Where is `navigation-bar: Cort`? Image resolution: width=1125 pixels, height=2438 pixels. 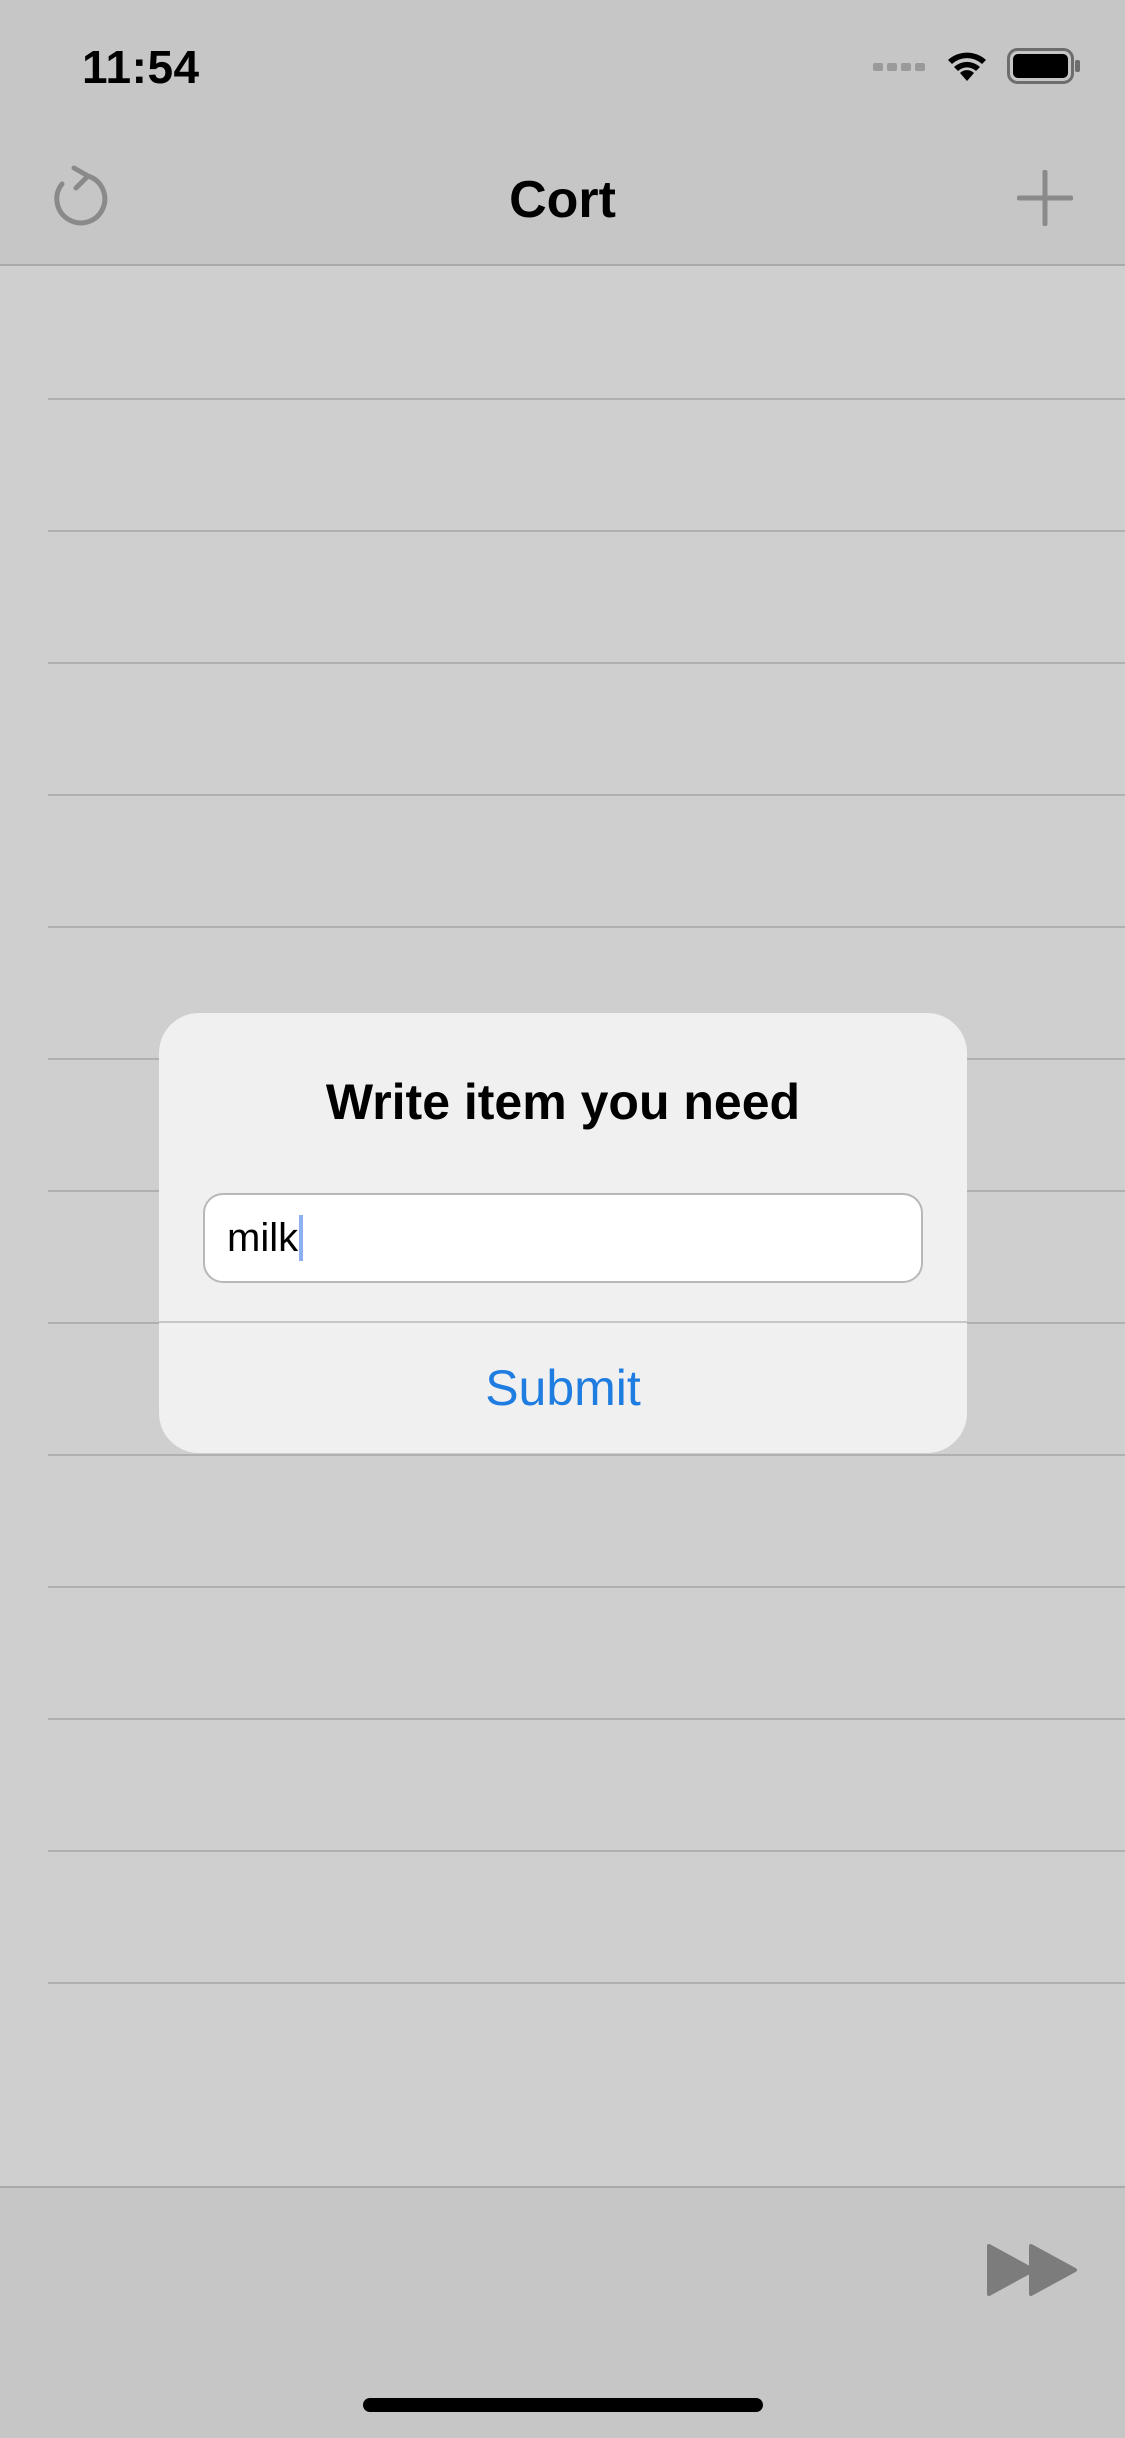 navigation-bar: Cort is located at coordinates (562, 199).